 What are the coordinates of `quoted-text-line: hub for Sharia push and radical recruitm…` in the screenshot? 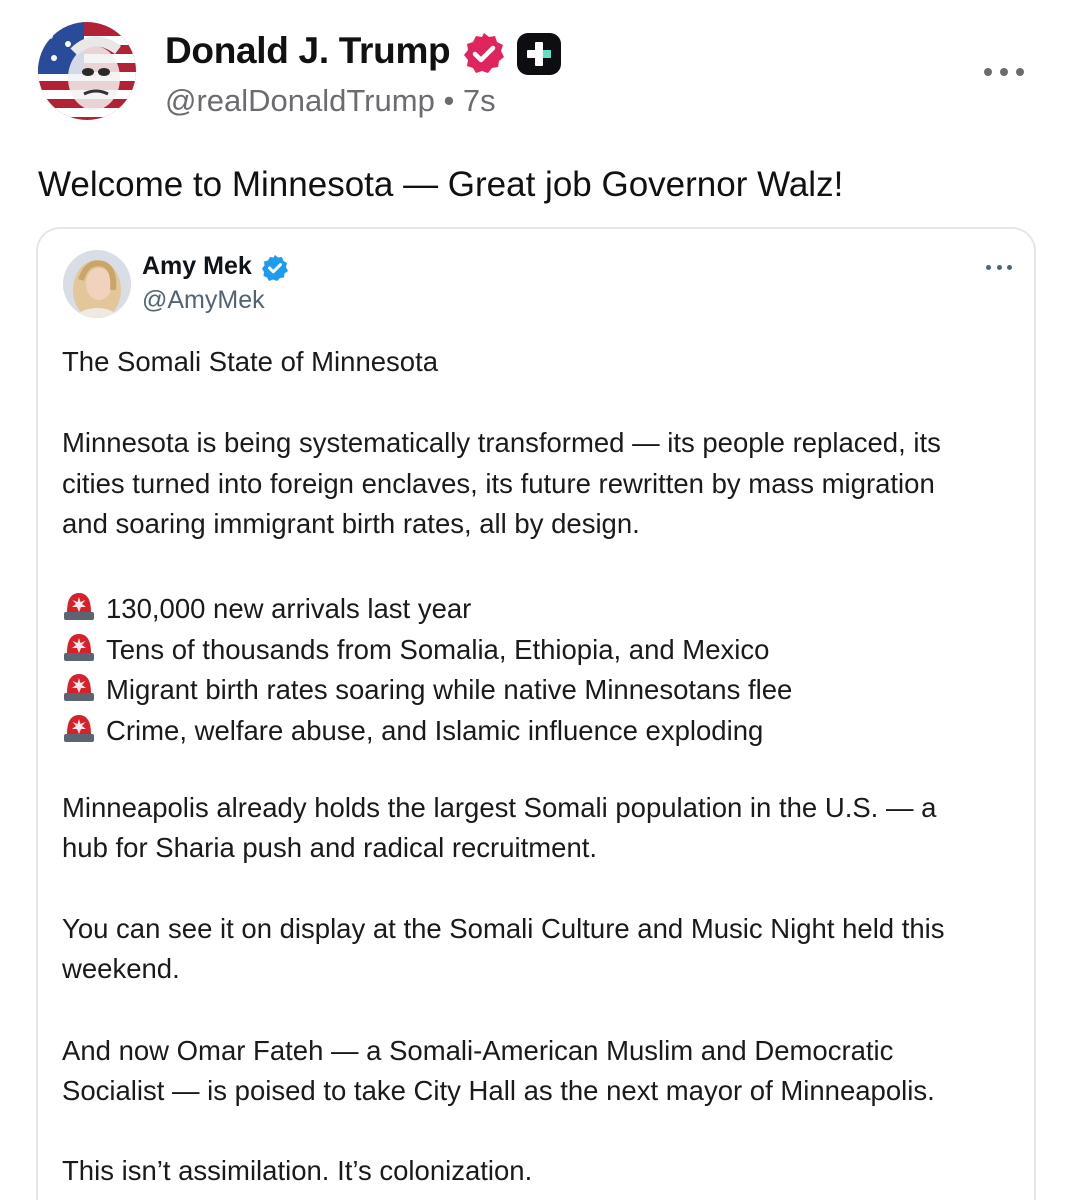 It's located at (330, 847).